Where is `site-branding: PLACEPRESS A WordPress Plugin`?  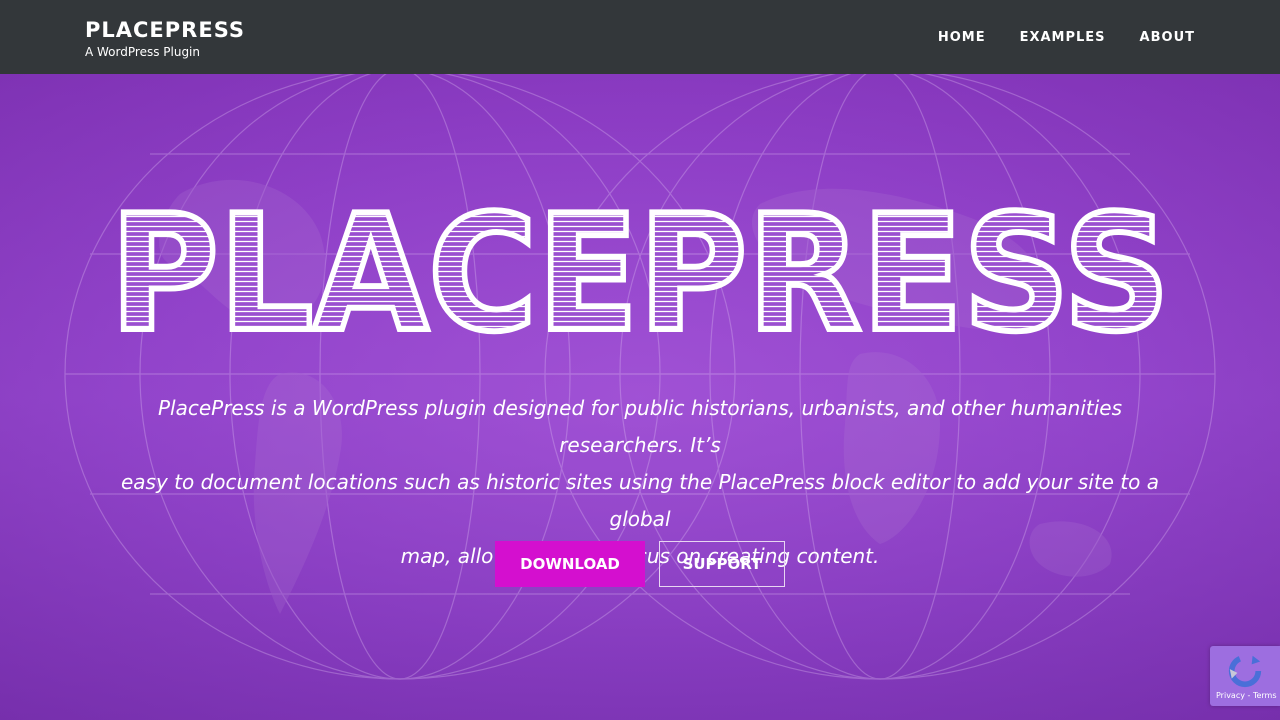 site-branding: PLACEPRESS A WordPress Plugin is located at coordinates (165, 39).